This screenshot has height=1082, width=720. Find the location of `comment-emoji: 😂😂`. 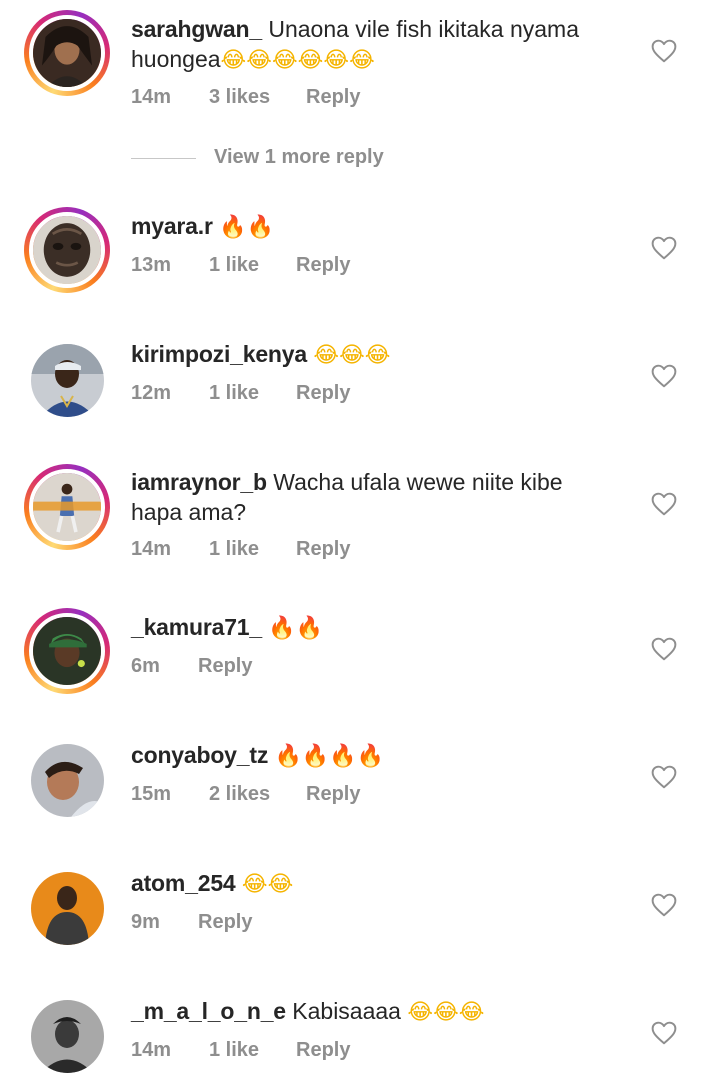

comment-emoji: 😂😂 is located at coordinates (267, 884).